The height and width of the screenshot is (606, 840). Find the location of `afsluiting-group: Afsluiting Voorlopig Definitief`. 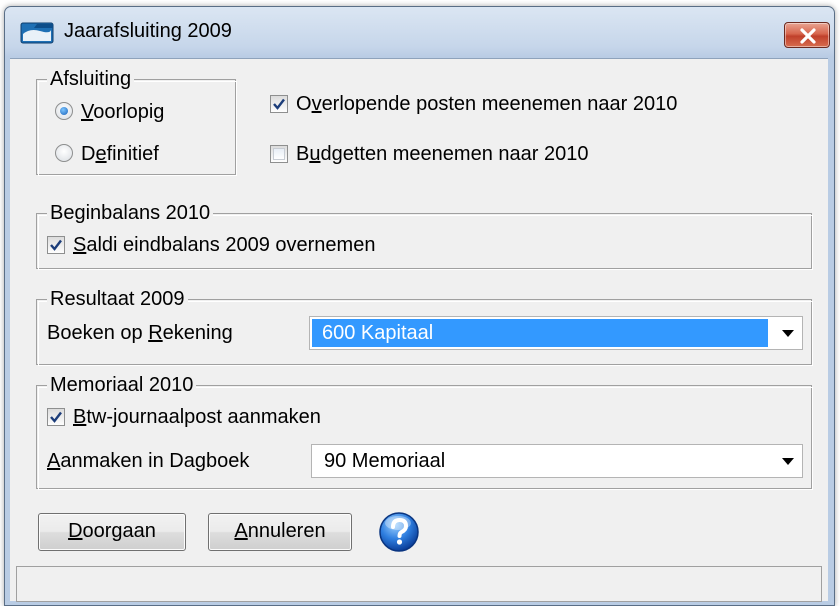

afsluiting-group: Afsluiting Voorlopig Definitief is located at coordinates (136, 122).